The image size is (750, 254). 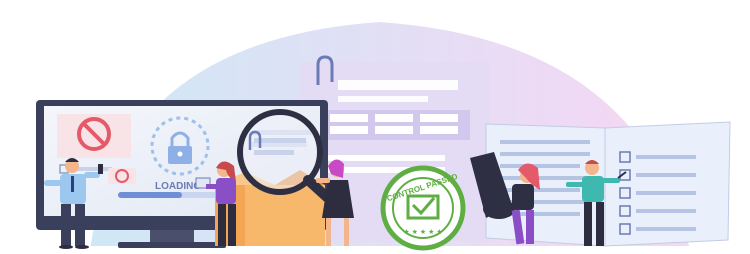 What do you see at coordinates (178, 186) in the screenshot?
I see `loading-label: LOADING` at bounding box center [178, 186].